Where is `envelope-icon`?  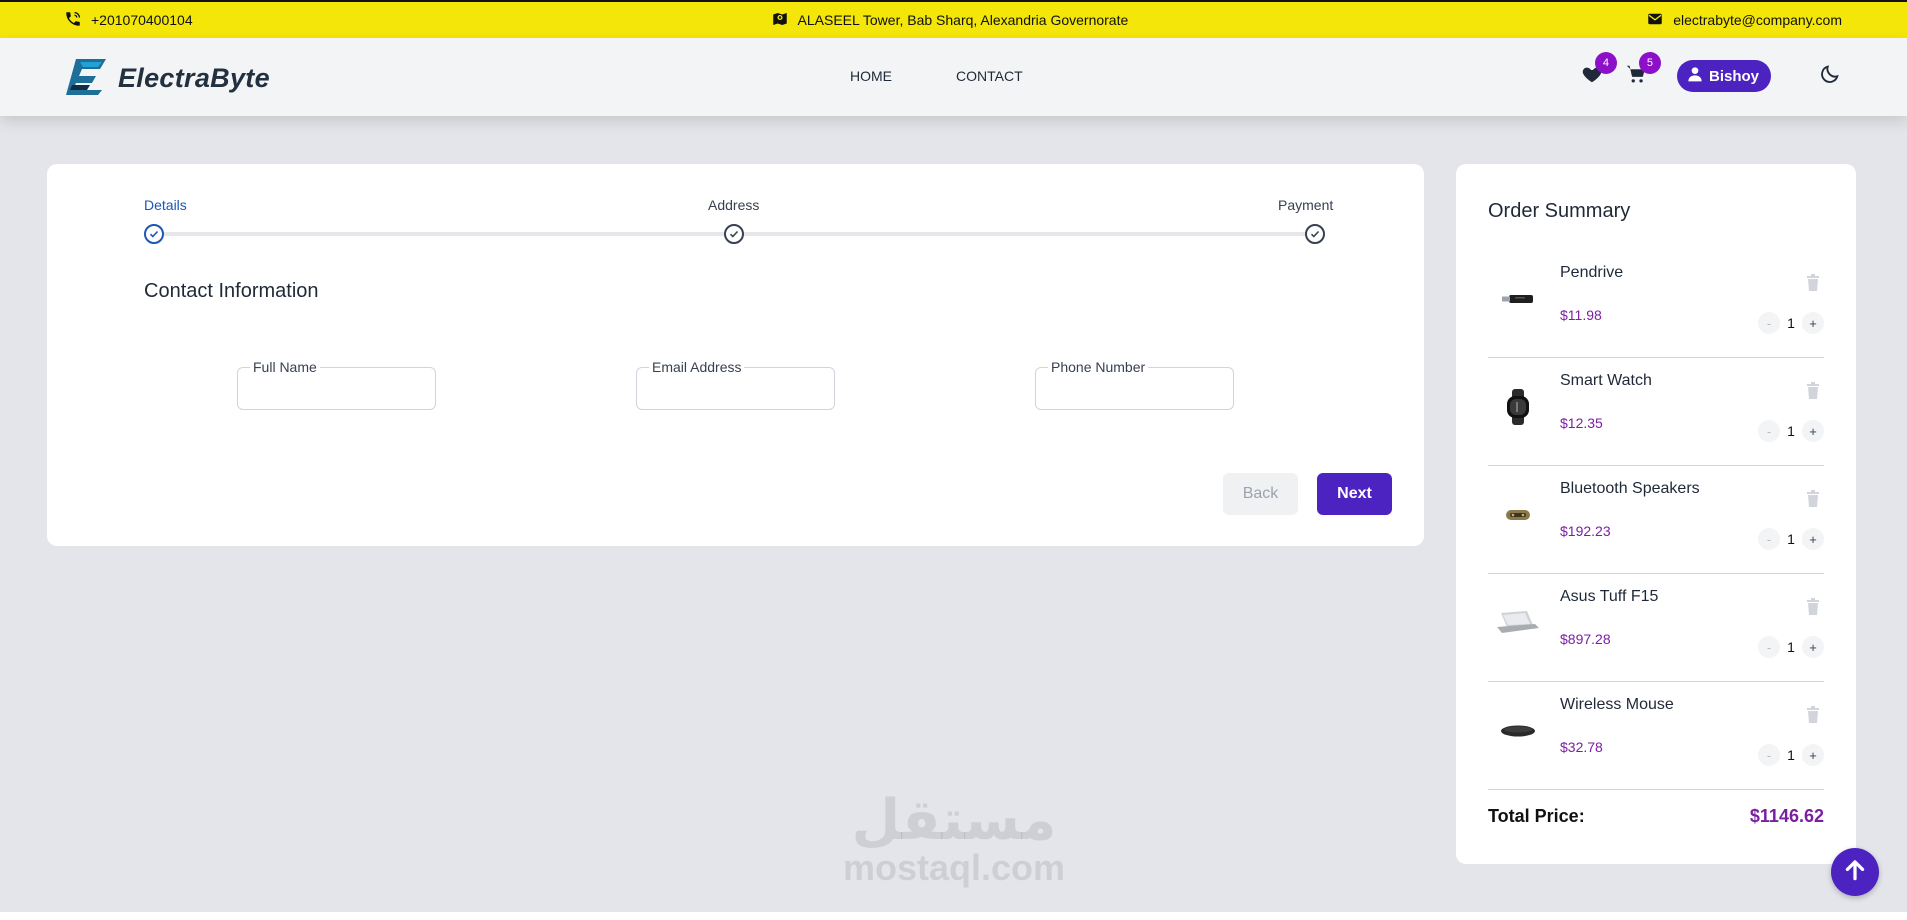 envelope-icon is located at coordinates (1655, 20).